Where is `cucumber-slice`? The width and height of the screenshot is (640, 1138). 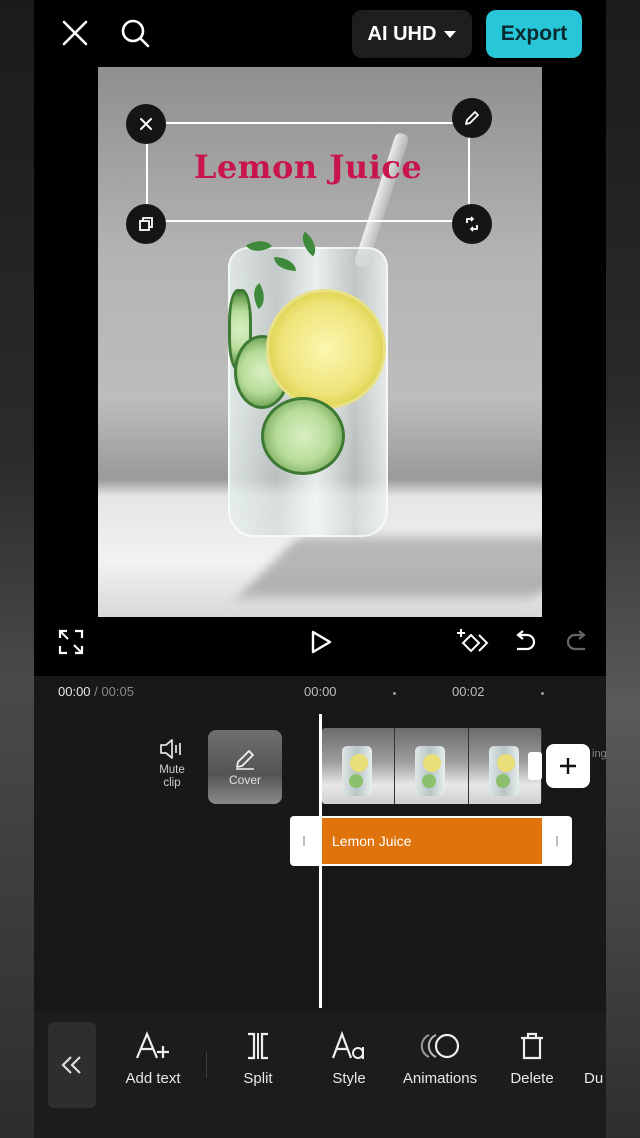 cucumber-slice is located at coordinates (303, 436).